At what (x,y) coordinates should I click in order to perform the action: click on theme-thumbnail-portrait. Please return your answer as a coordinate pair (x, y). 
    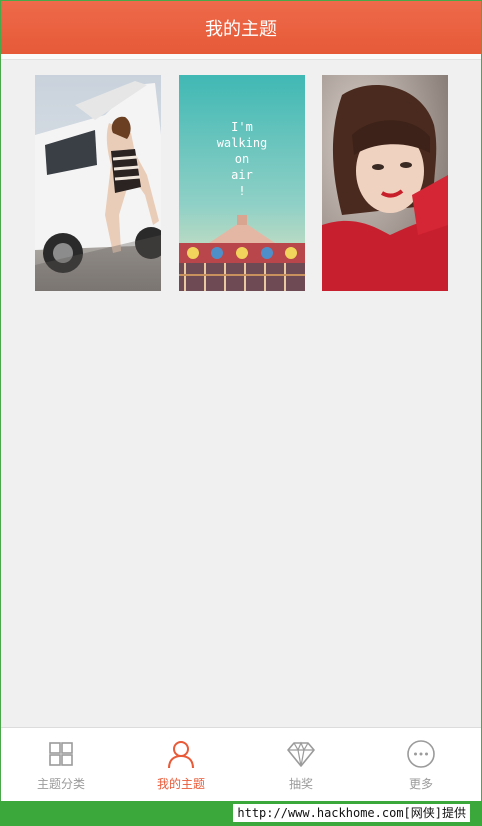
    Looking at the image, I should click on (385, 183).